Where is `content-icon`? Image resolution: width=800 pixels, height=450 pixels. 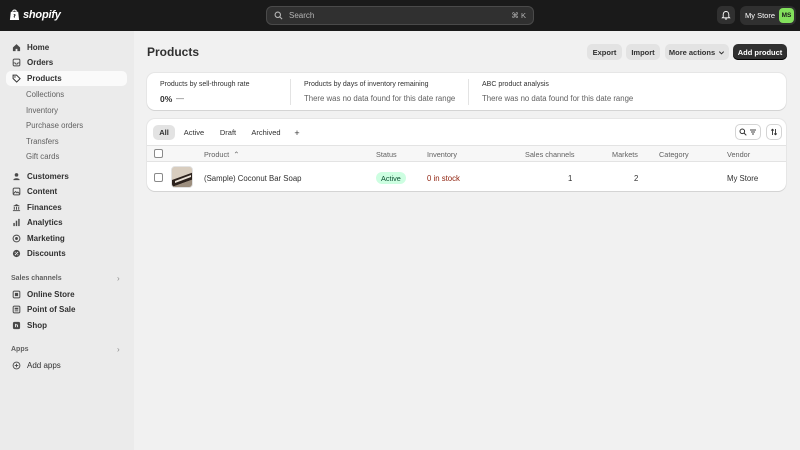
content-icon is located at coordinates (16, 191).